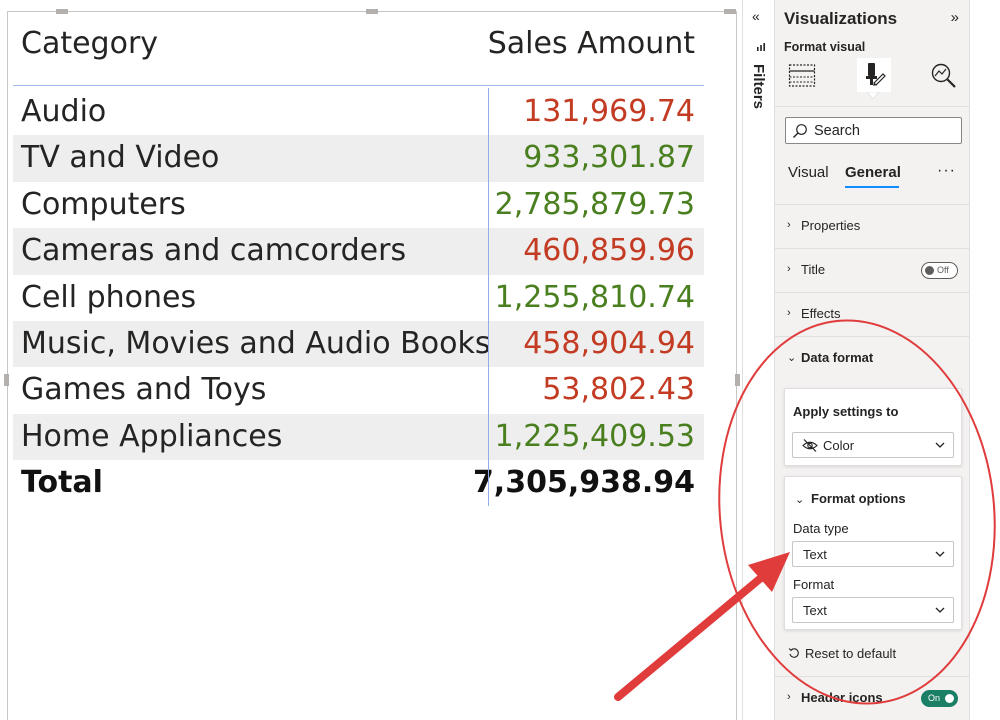 This screenshot has width=1000, height=720. I want to click on sales-amount-cell: 2,785,879.73, so click(594, 204).